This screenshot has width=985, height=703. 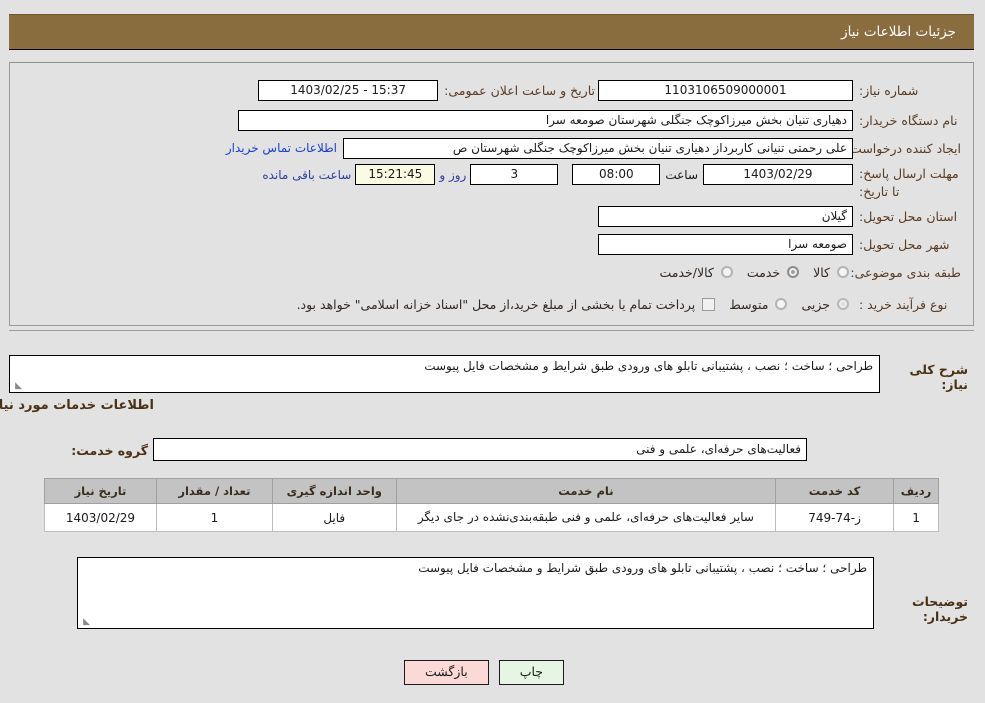 I want to click on category-option-1-label: خدمت, so click(x=764, y=272).